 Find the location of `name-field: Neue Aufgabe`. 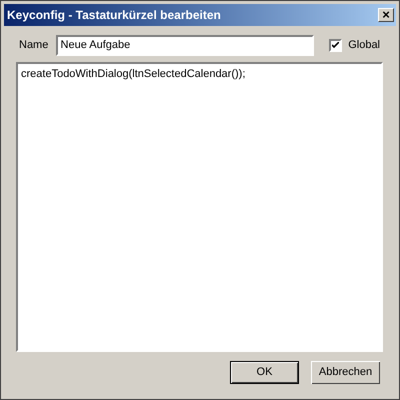

name-field: Neue Aufgabe is located at coordinates (185, 45).